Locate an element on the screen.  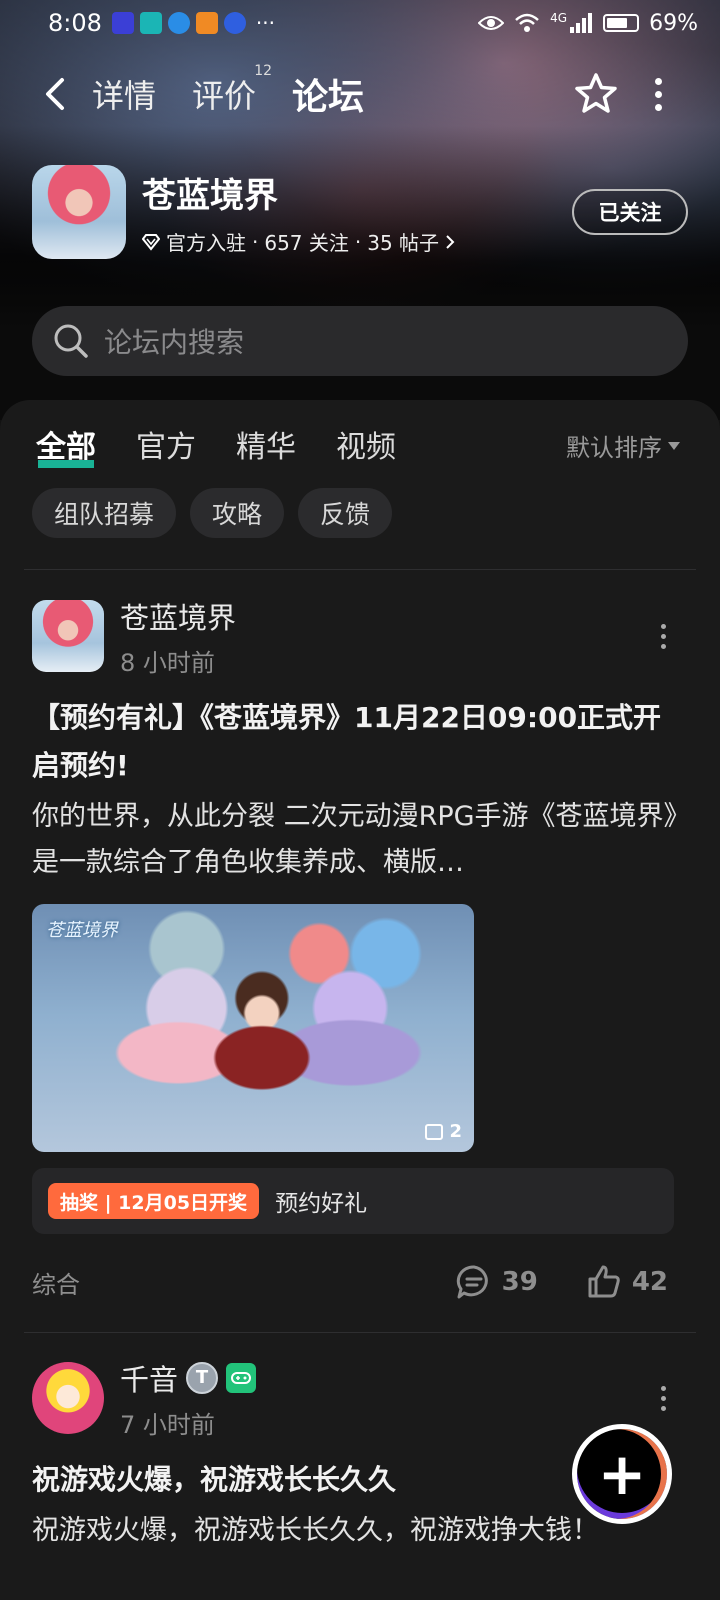
eye-icon is located at coordinates (491, 23).